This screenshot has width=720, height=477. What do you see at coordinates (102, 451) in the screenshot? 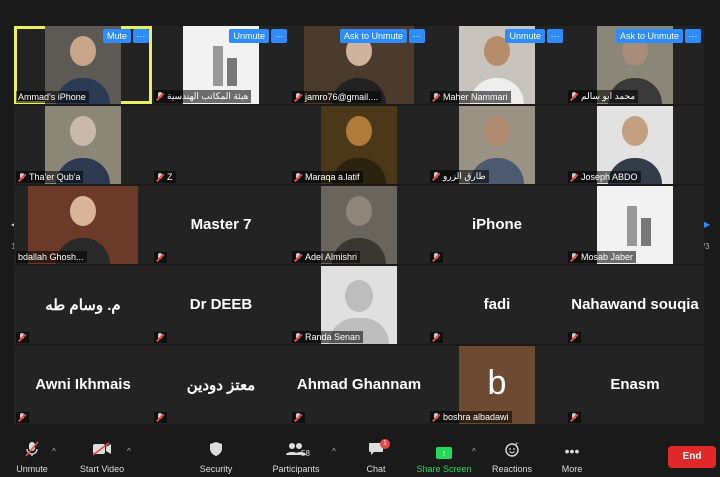
I see `video-off-icon` at bounding box center [102, 451].